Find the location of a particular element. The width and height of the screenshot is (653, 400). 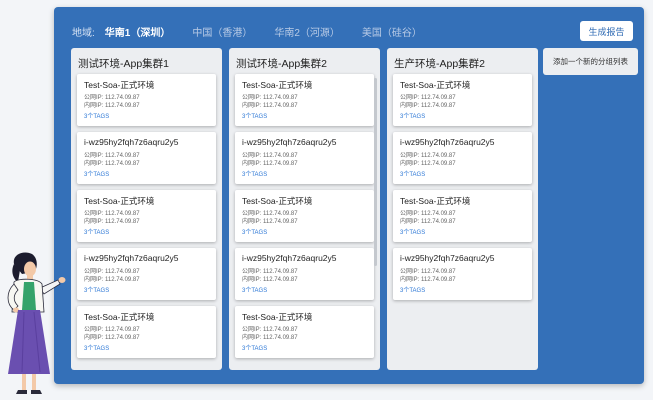

group-title: 测试环境-App集群2 is located at coordinates (282, 64).